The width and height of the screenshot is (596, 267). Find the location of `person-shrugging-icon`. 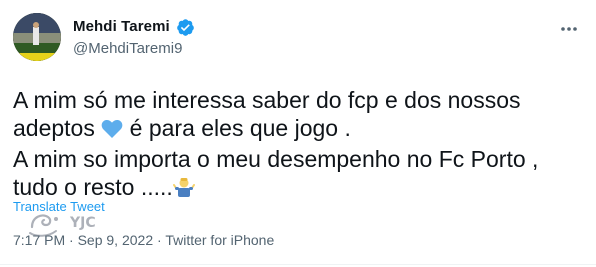

person-shrugging-icon is located at coordinates (183, 190).